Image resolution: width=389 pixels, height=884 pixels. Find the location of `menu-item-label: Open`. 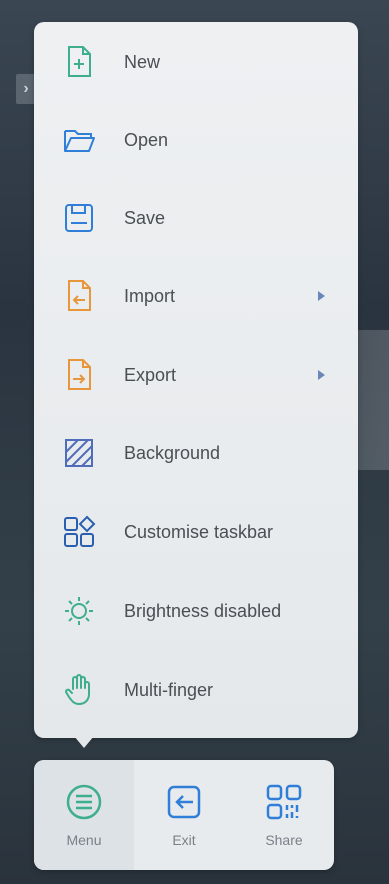

menu-item-label: Open is located at coordinates (146, 139).